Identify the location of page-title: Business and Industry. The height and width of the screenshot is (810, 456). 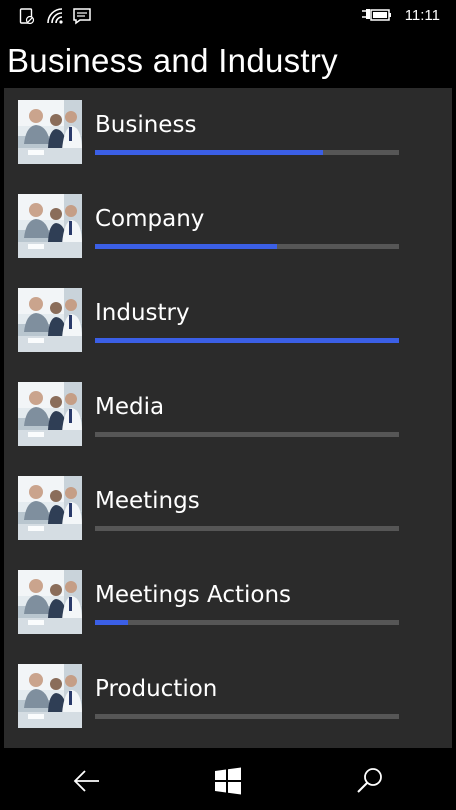
(172, 60).